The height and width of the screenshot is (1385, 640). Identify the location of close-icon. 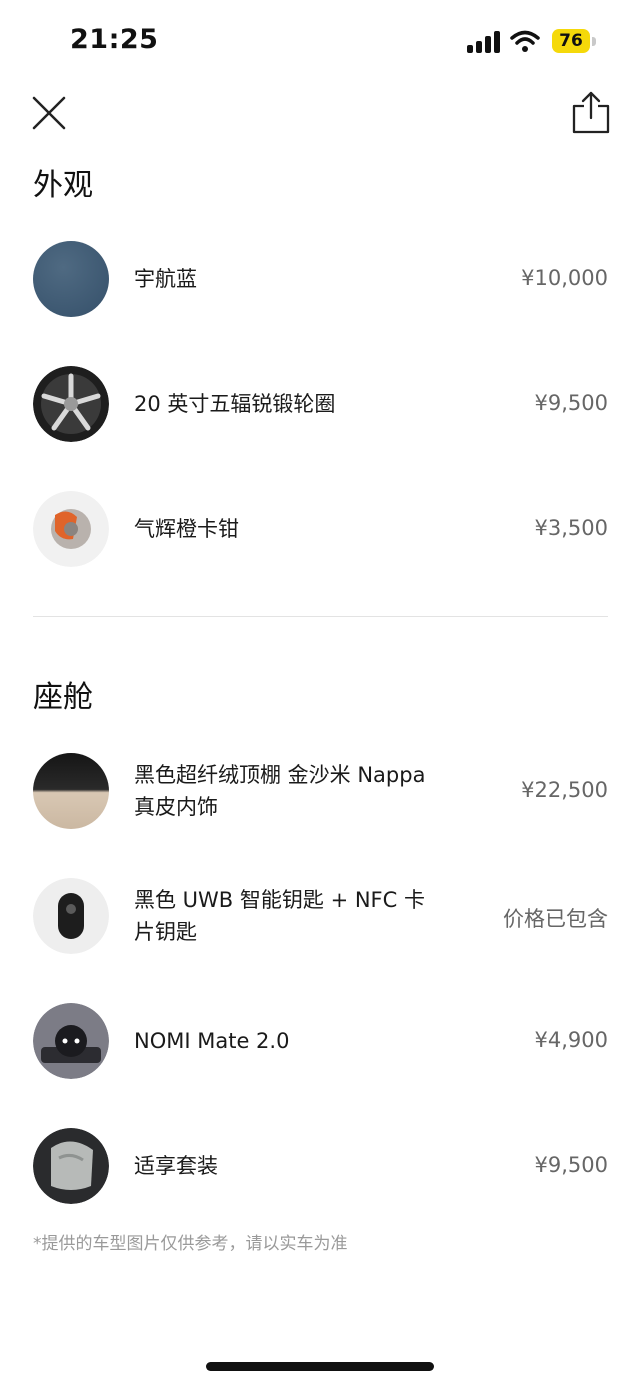
(49, 113).